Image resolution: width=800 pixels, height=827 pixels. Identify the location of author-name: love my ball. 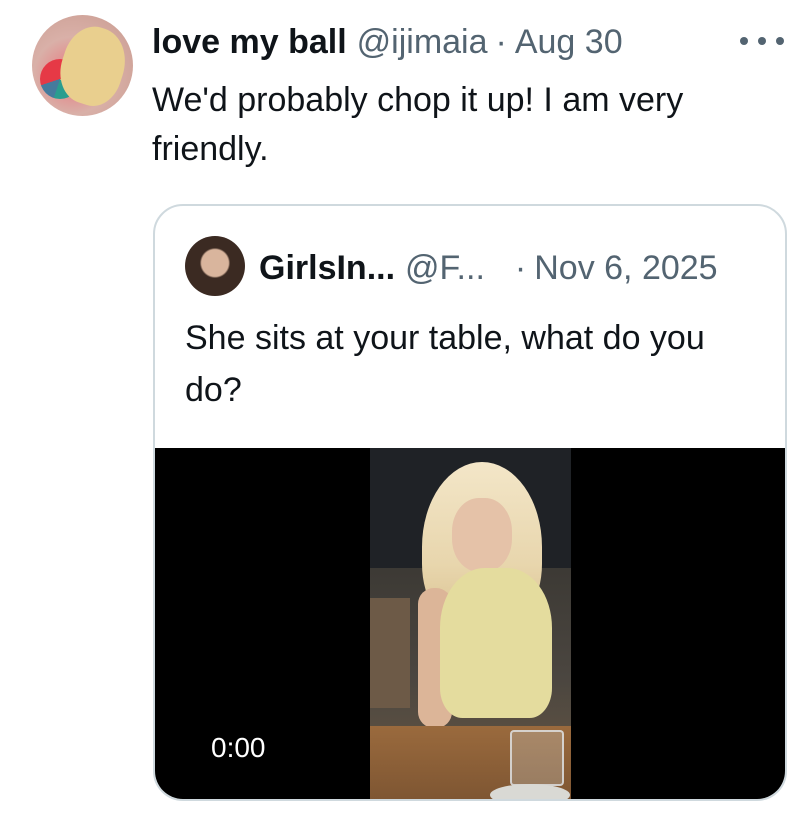
(249, 42).